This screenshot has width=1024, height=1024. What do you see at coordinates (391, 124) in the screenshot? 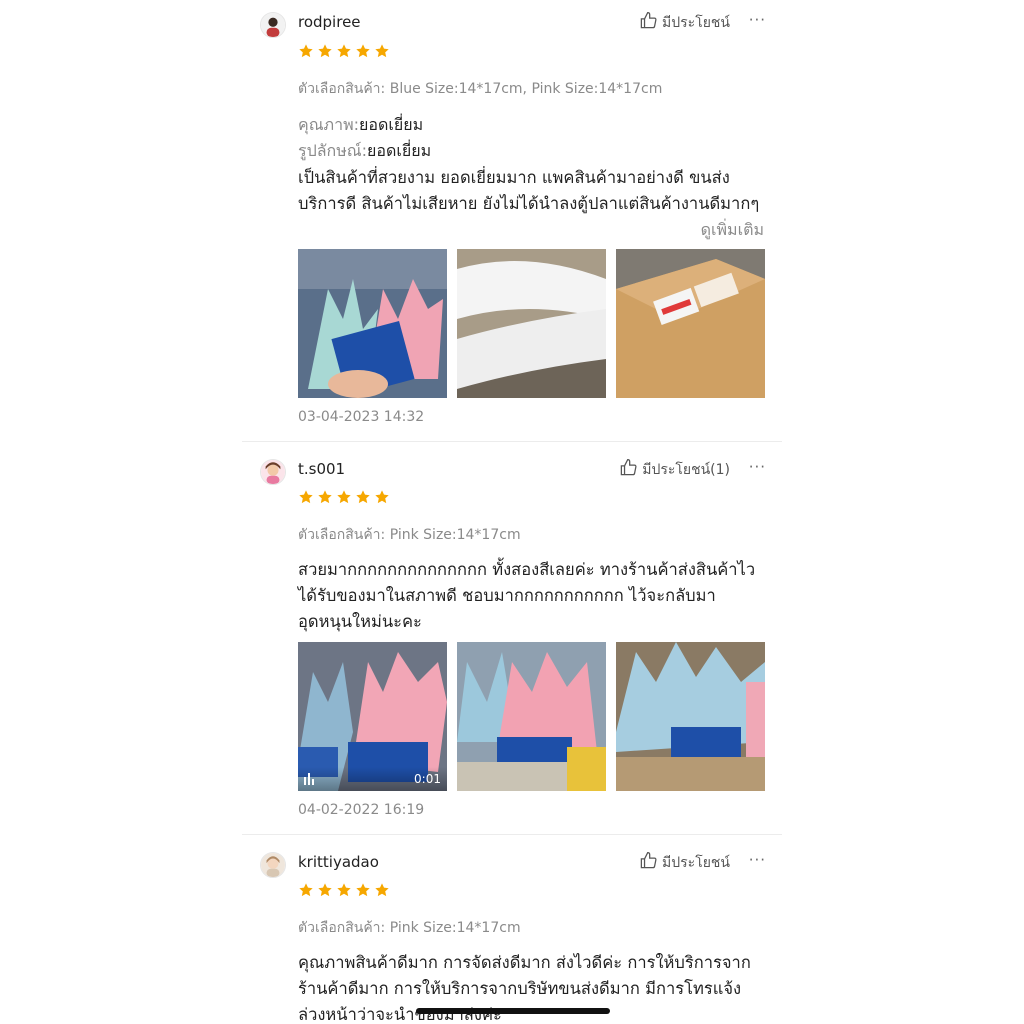
I see `quality-value: ยอดเยี่ยม` at bounding box center [391, 124].